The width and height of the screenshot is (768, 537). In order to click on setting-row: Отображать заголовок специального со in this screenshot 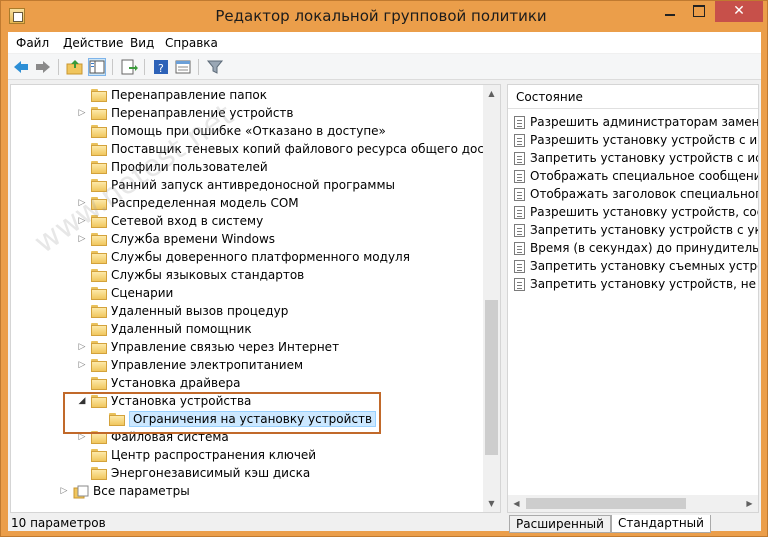, I will do `click(636, 195)`.